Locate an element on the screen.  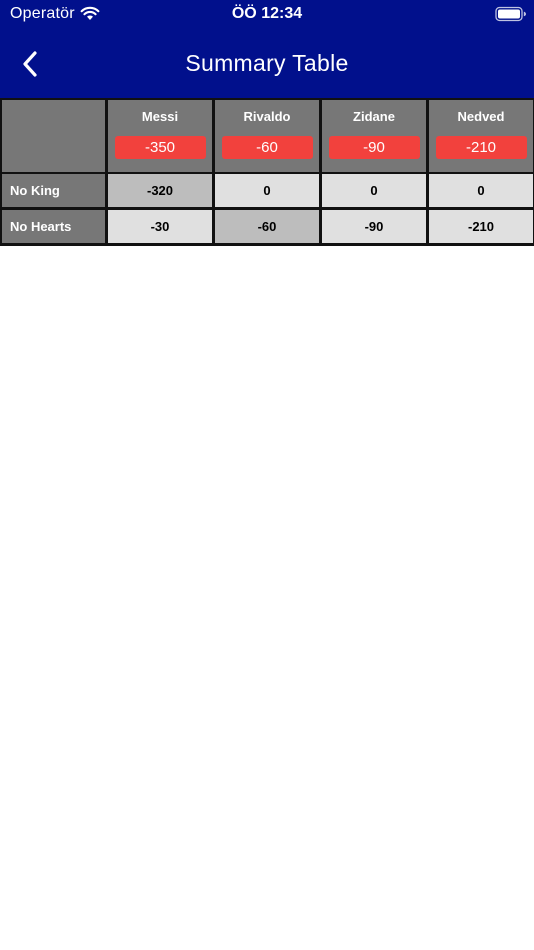
score-cell: -320 is located at coordinates (160, 190).